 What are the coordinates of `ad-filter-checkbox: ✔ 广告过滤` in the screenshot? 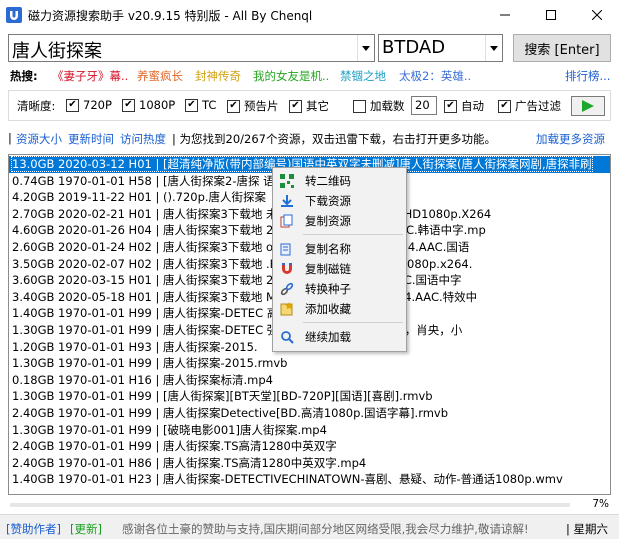 It's located at (529, 106).